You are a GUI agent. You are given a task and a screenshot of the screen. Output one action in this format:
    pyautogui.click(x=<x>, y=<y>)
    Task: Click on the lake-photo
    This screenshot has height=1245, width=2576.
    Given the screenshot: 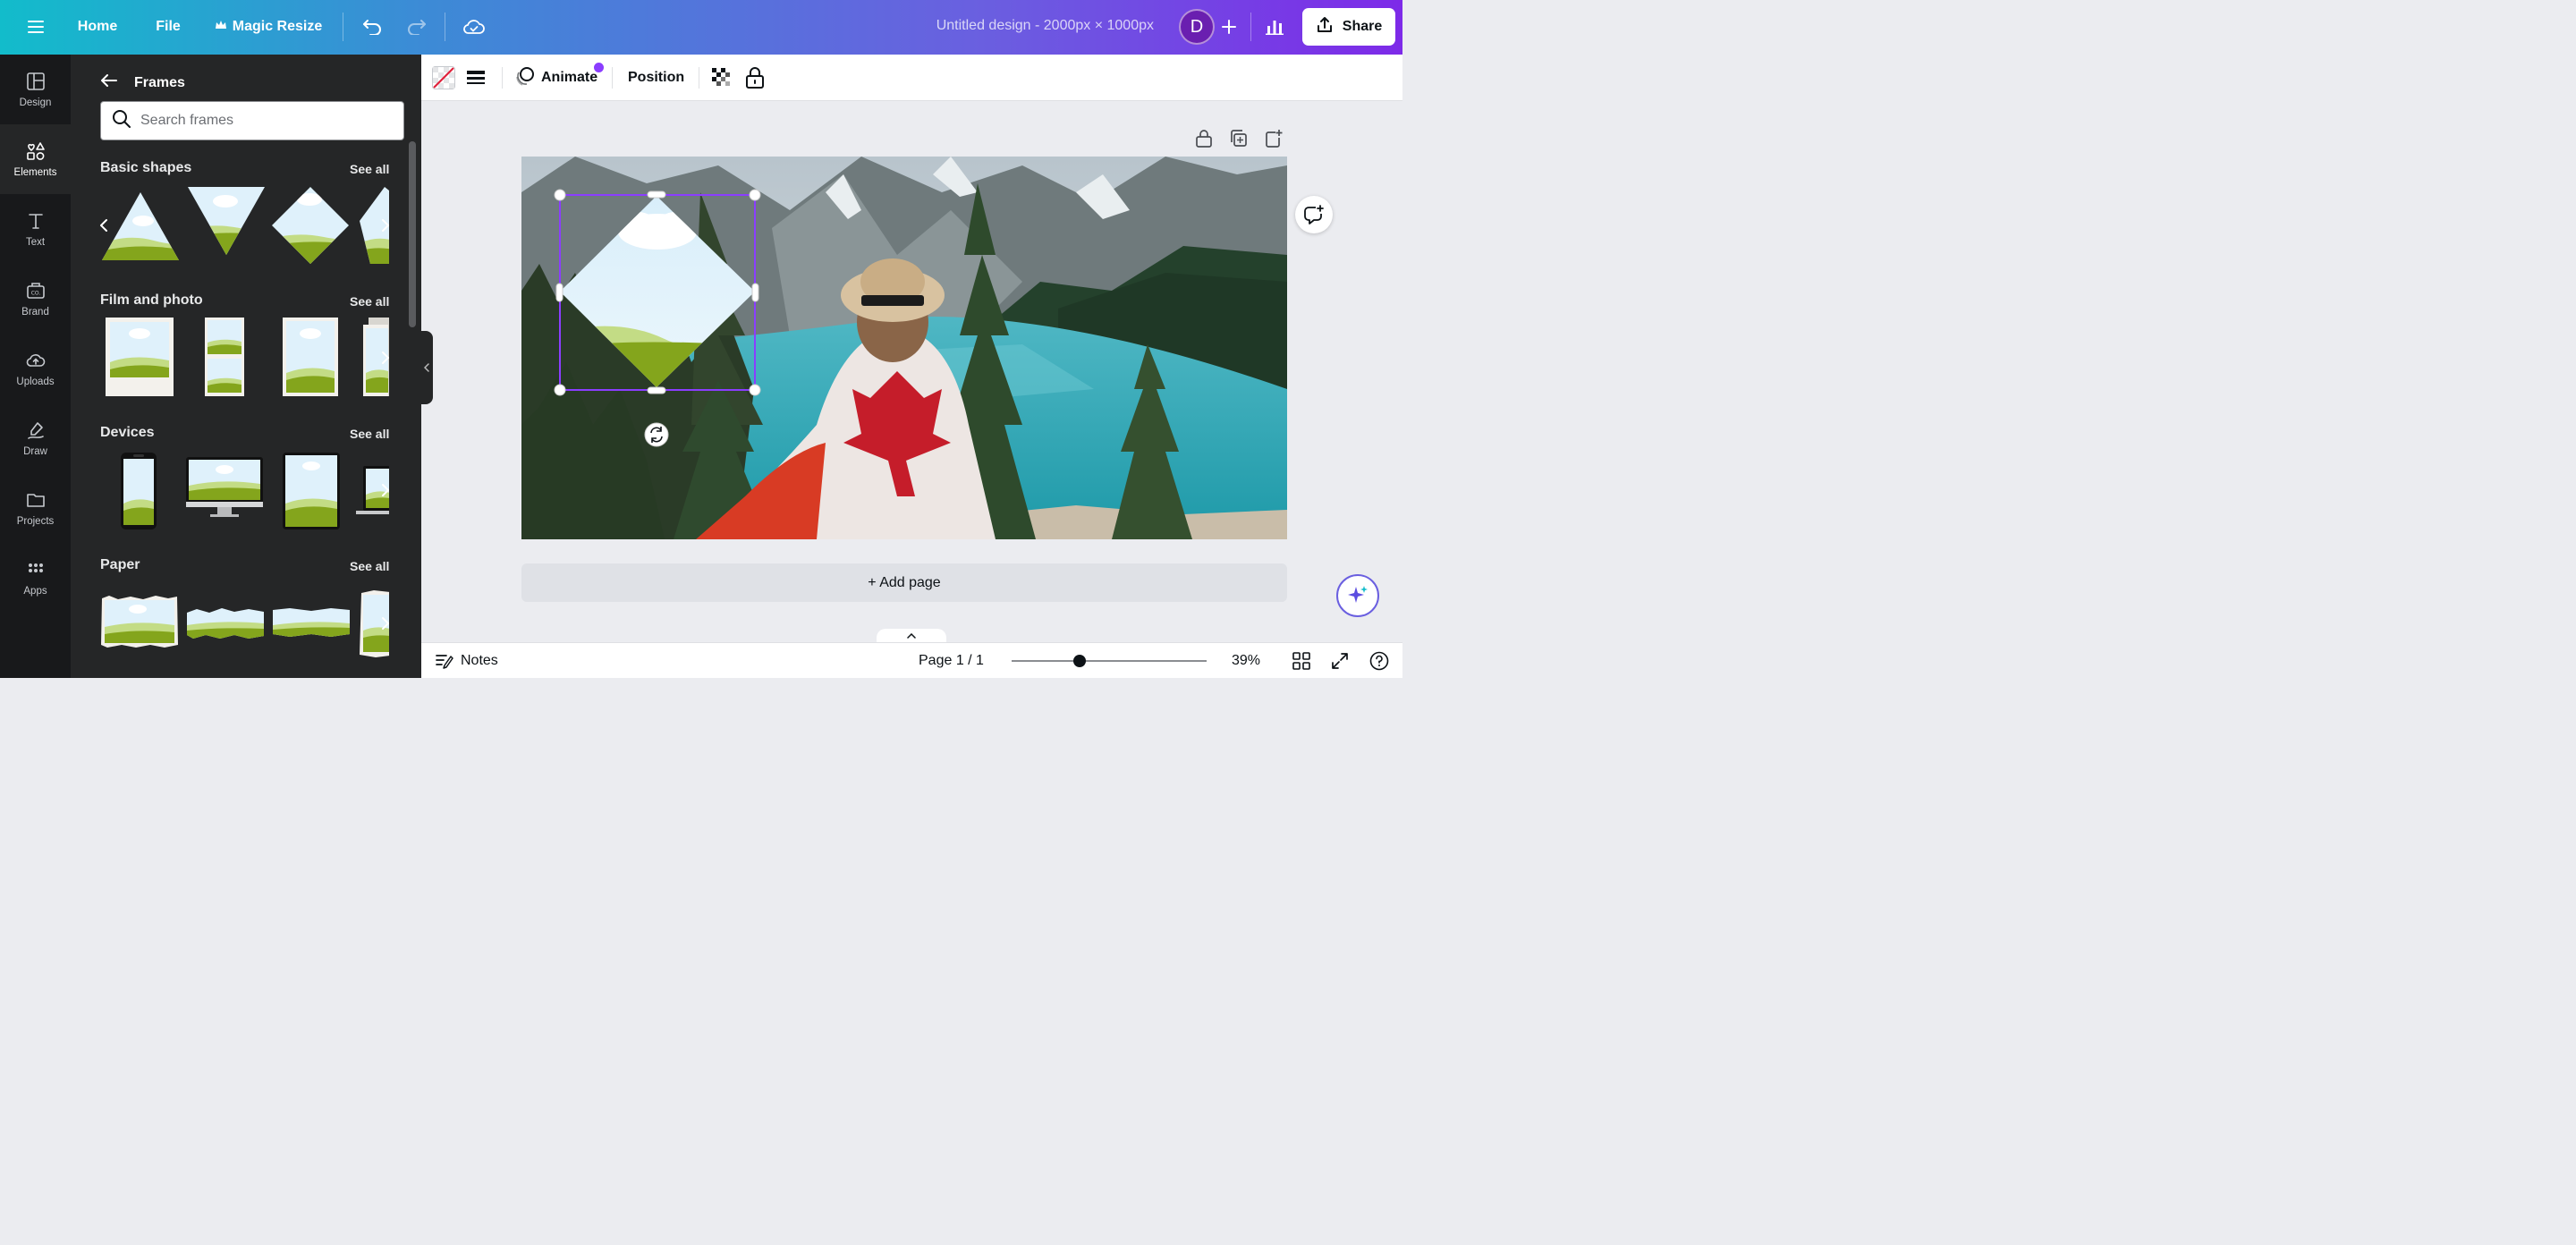 What is the action you would take?
    pyautogui.click(x=904, y=348)
    